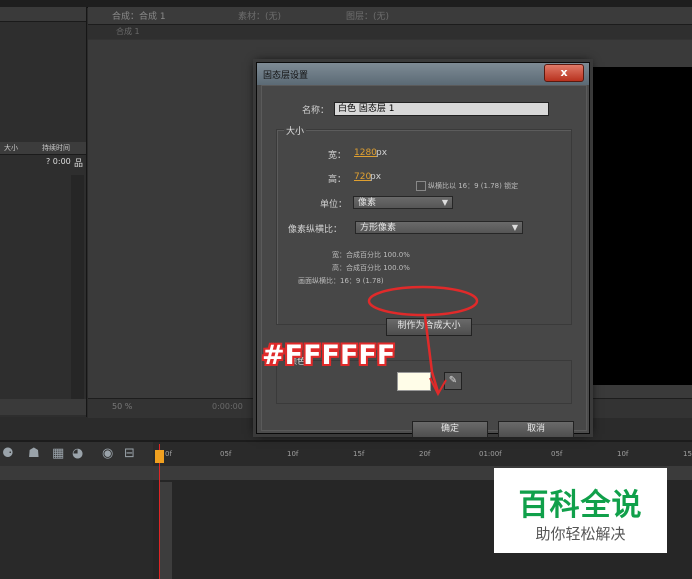 This screenshot has height=579, width=692. I want to click on watermark: 百科全说 助你轻松解决, so click(580, 510).